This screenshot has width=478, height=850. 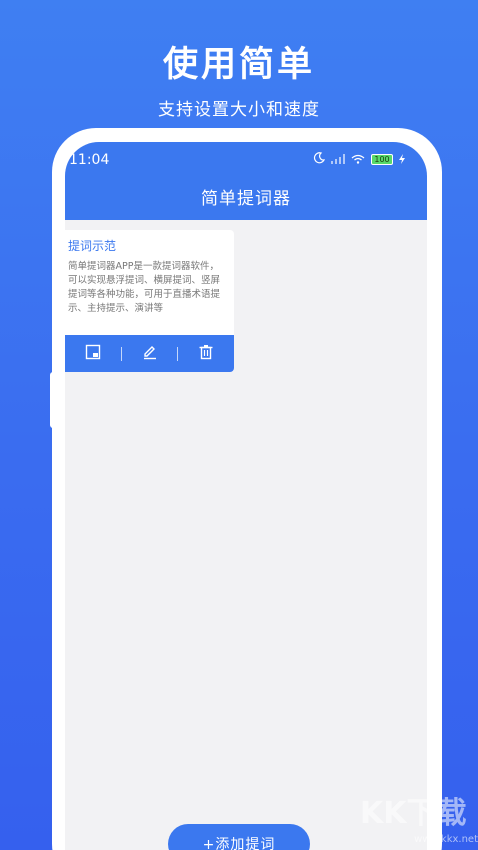 I want to click on app-header: 11:04 100 简单提词器, so click(x=246, y=181).